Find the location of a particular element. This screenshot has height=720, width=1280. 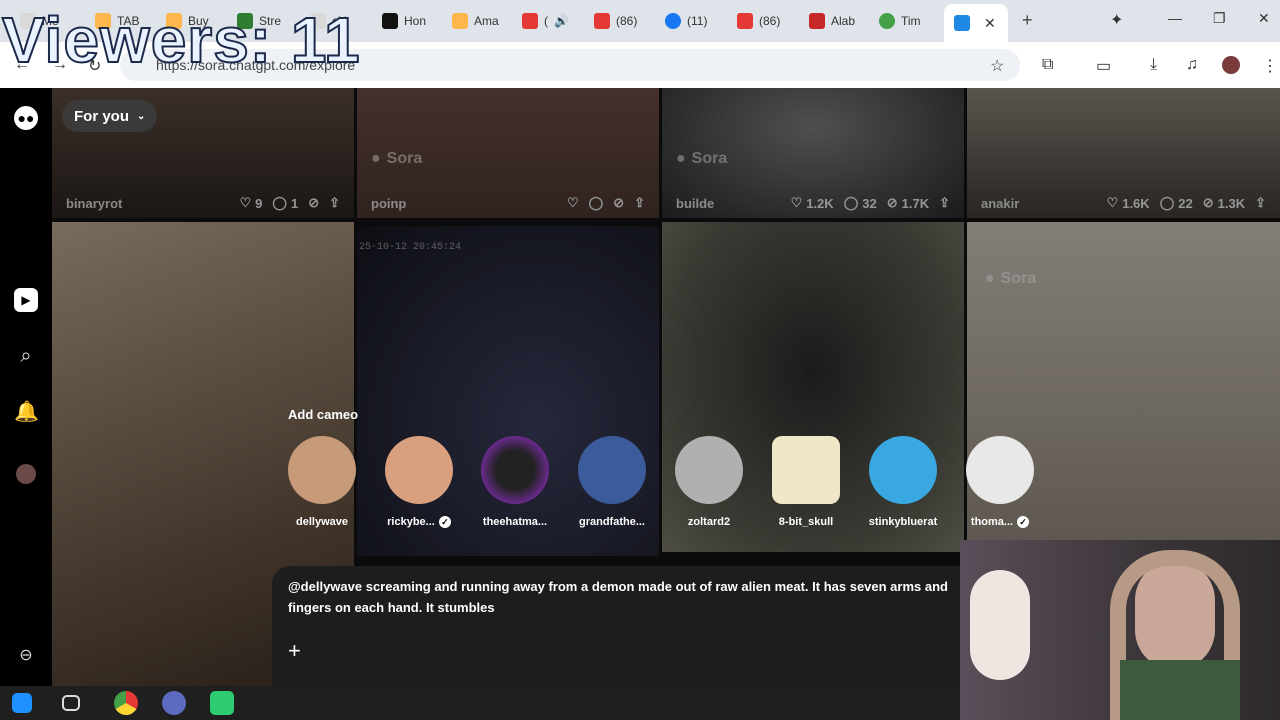

media-control-icon: ♫ is located at coordinates (1192, 65).